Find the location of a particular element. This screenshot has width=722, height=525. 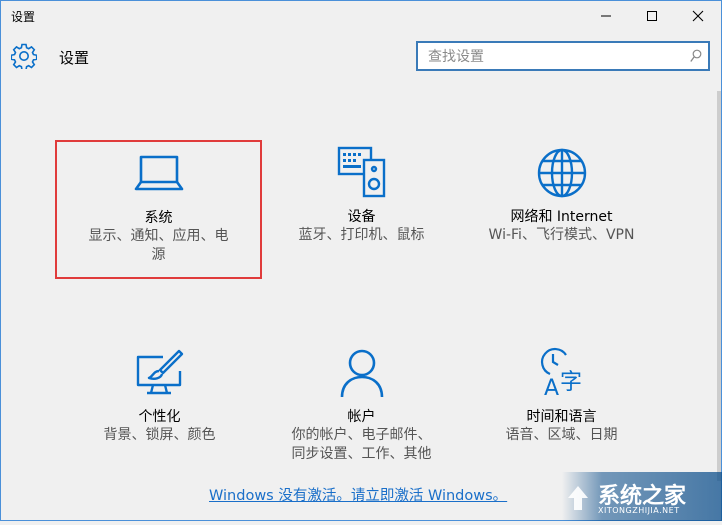

close-icon is located at coordinates (698, 16).